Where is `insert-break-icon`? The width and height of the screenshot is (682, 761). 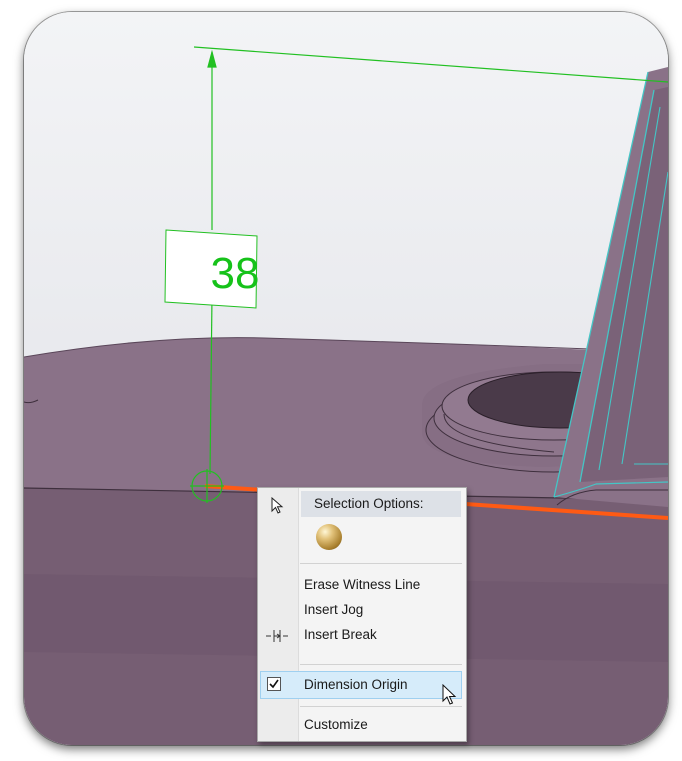
insert-break-icon is located at coordinates (277, 636).